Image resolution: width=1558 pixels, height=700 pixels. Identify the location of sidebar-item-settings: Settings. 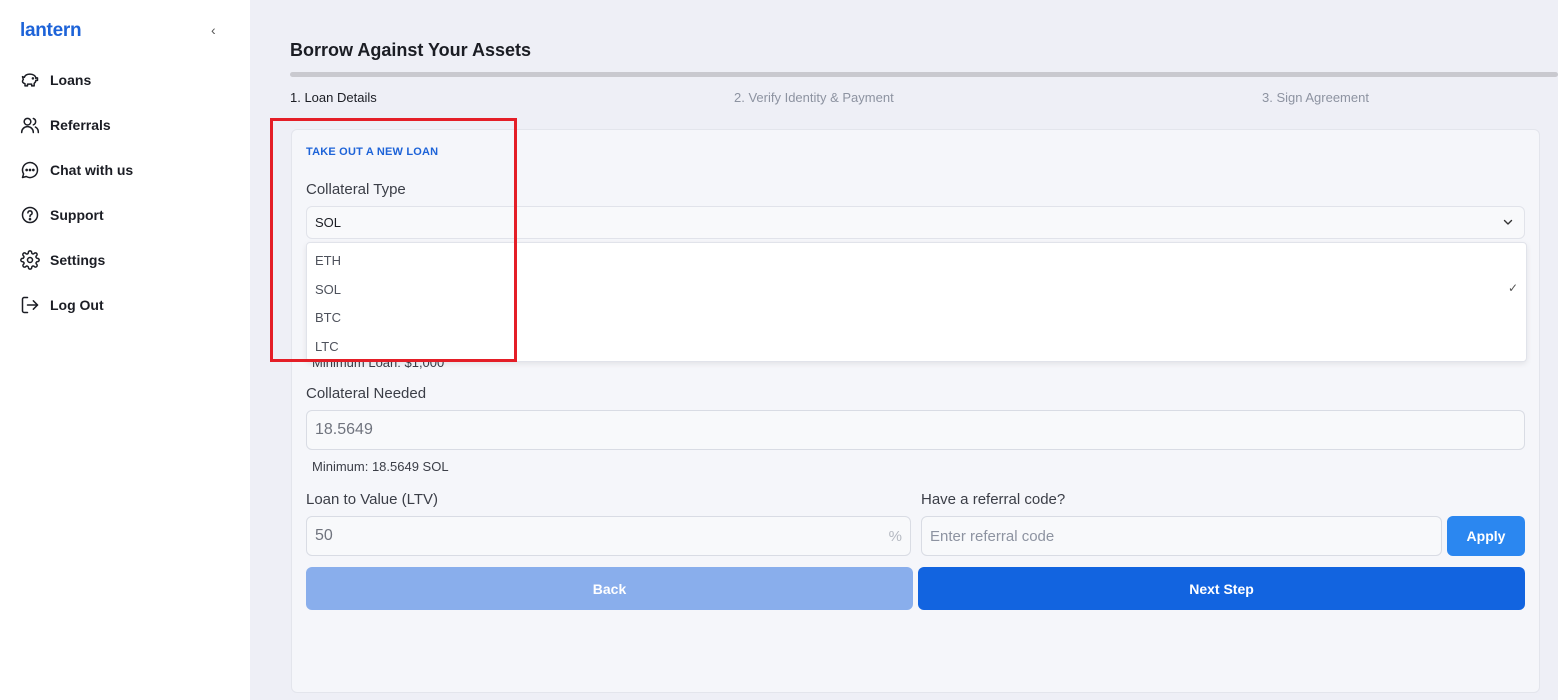
(125, 260).